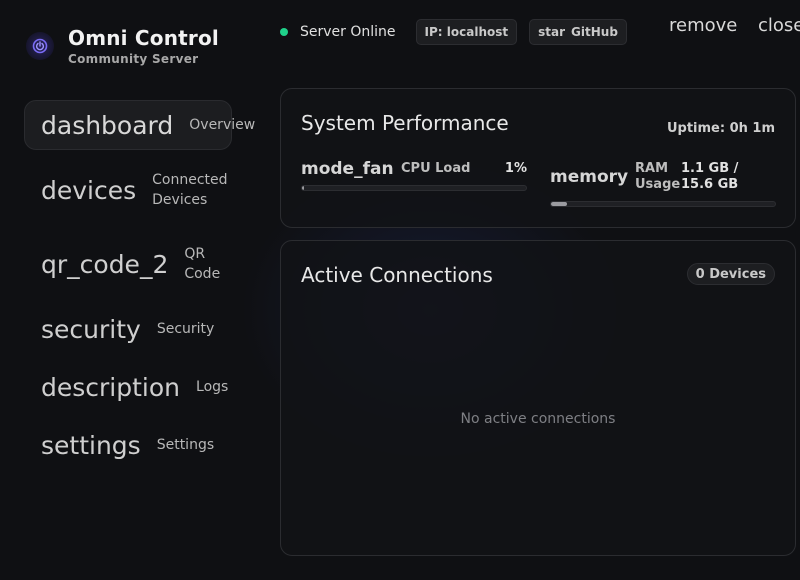  Describe the element at coordinates (202, 264) in the screenshot. I see `sidebar-item-label: QR Code` at that location.